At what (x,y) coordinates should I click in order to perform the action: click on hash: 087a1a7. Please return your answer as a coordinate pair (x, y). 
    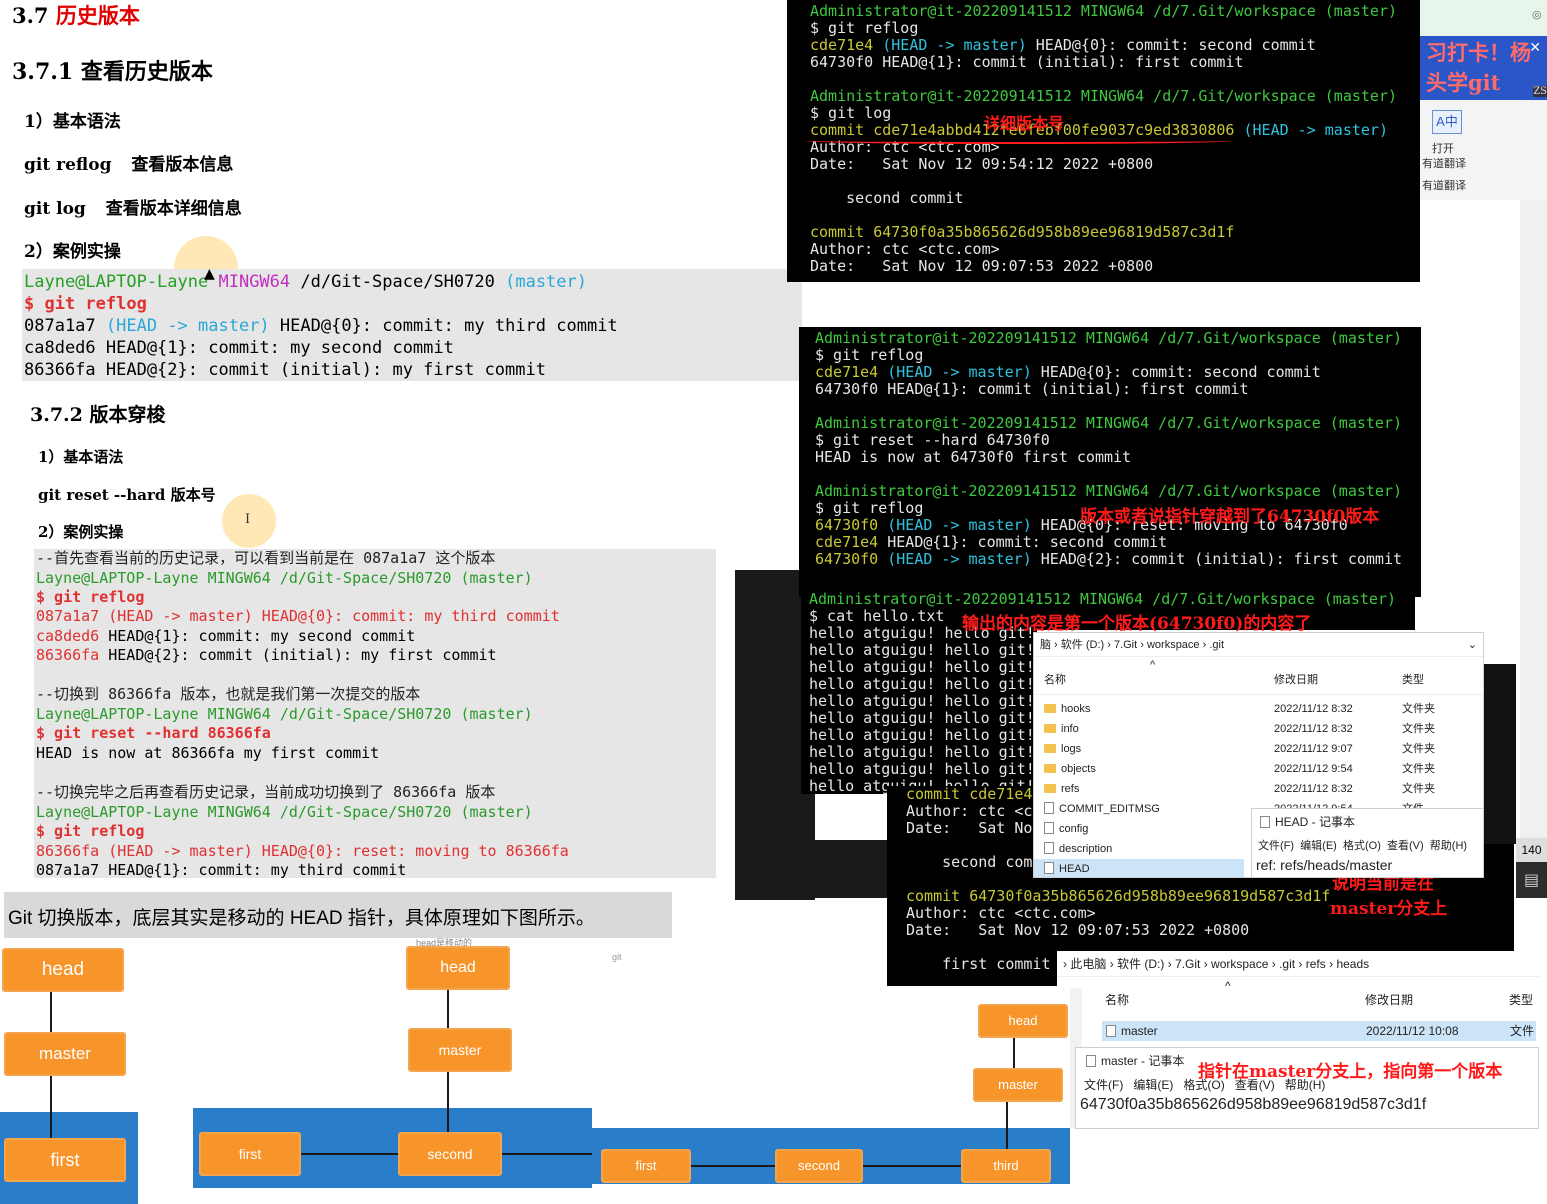
    Looking at the image, I should click on (60, 326).